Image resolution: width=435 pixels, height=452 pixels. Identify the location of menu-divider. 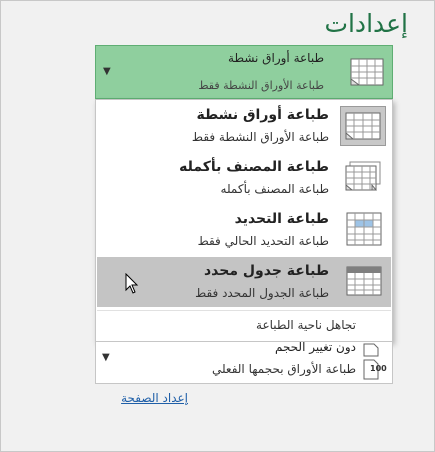
(244, 310).